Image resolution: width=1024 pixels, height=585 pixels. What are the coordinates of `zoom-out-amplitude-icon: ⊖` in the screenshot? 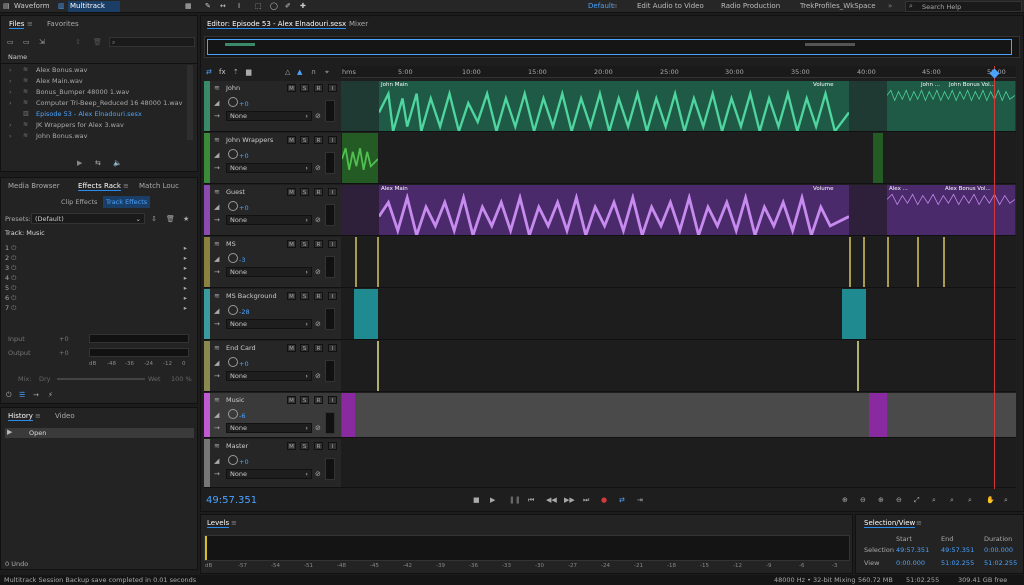 It's located at (863, 500).